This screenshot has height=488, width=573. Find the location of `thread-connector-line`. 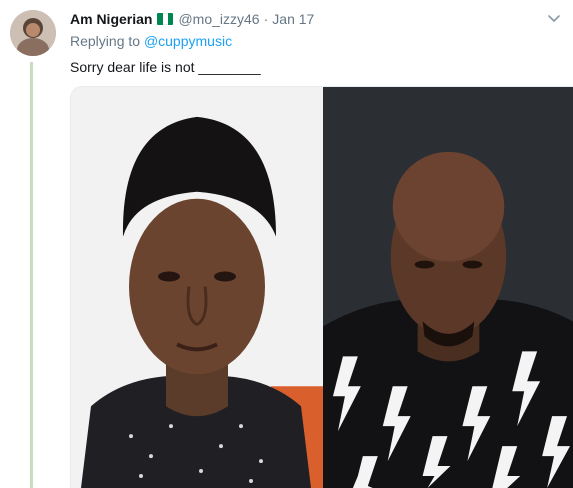

thread-connector-line is located at coordinates (31, 275).